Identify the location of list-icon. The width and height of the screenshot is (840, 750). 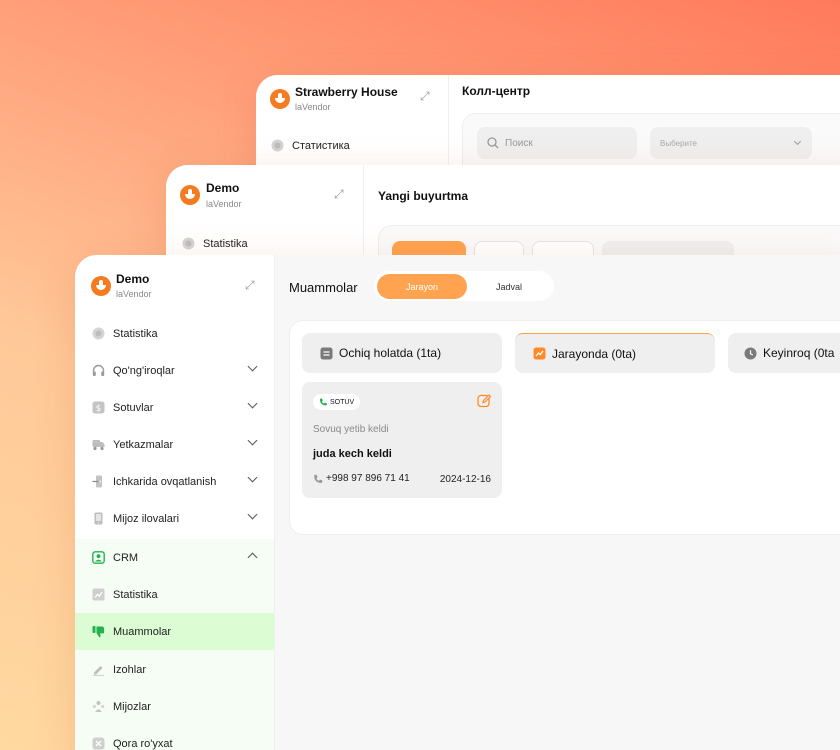
(326, 353).